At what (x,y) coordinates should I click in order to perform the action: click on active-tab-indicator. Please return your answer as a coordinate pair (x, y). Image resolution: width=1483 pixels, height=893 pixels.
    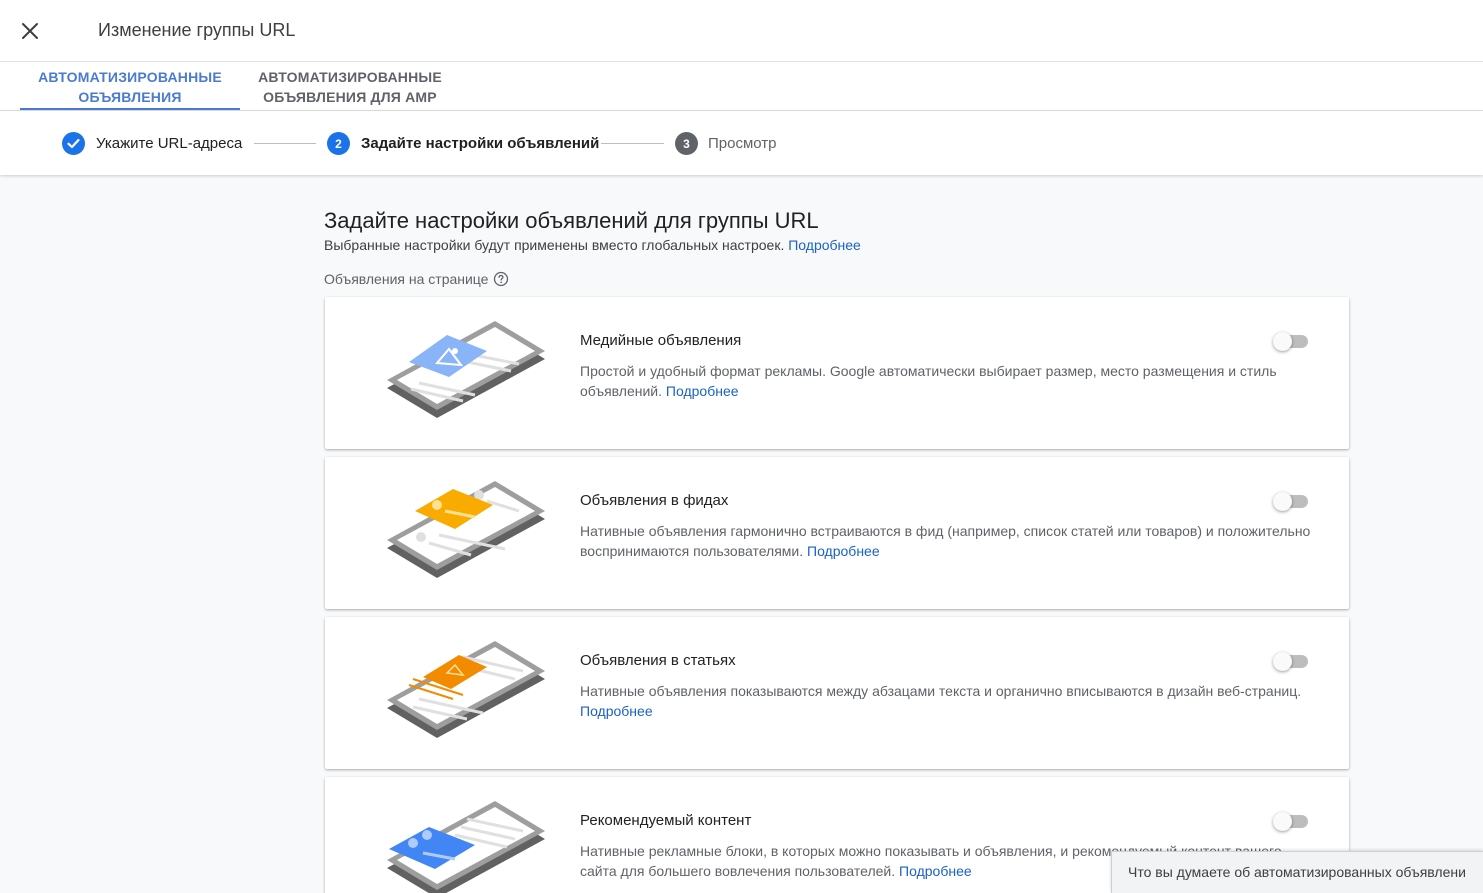
    Looking at the image, I should click on (130, 109).